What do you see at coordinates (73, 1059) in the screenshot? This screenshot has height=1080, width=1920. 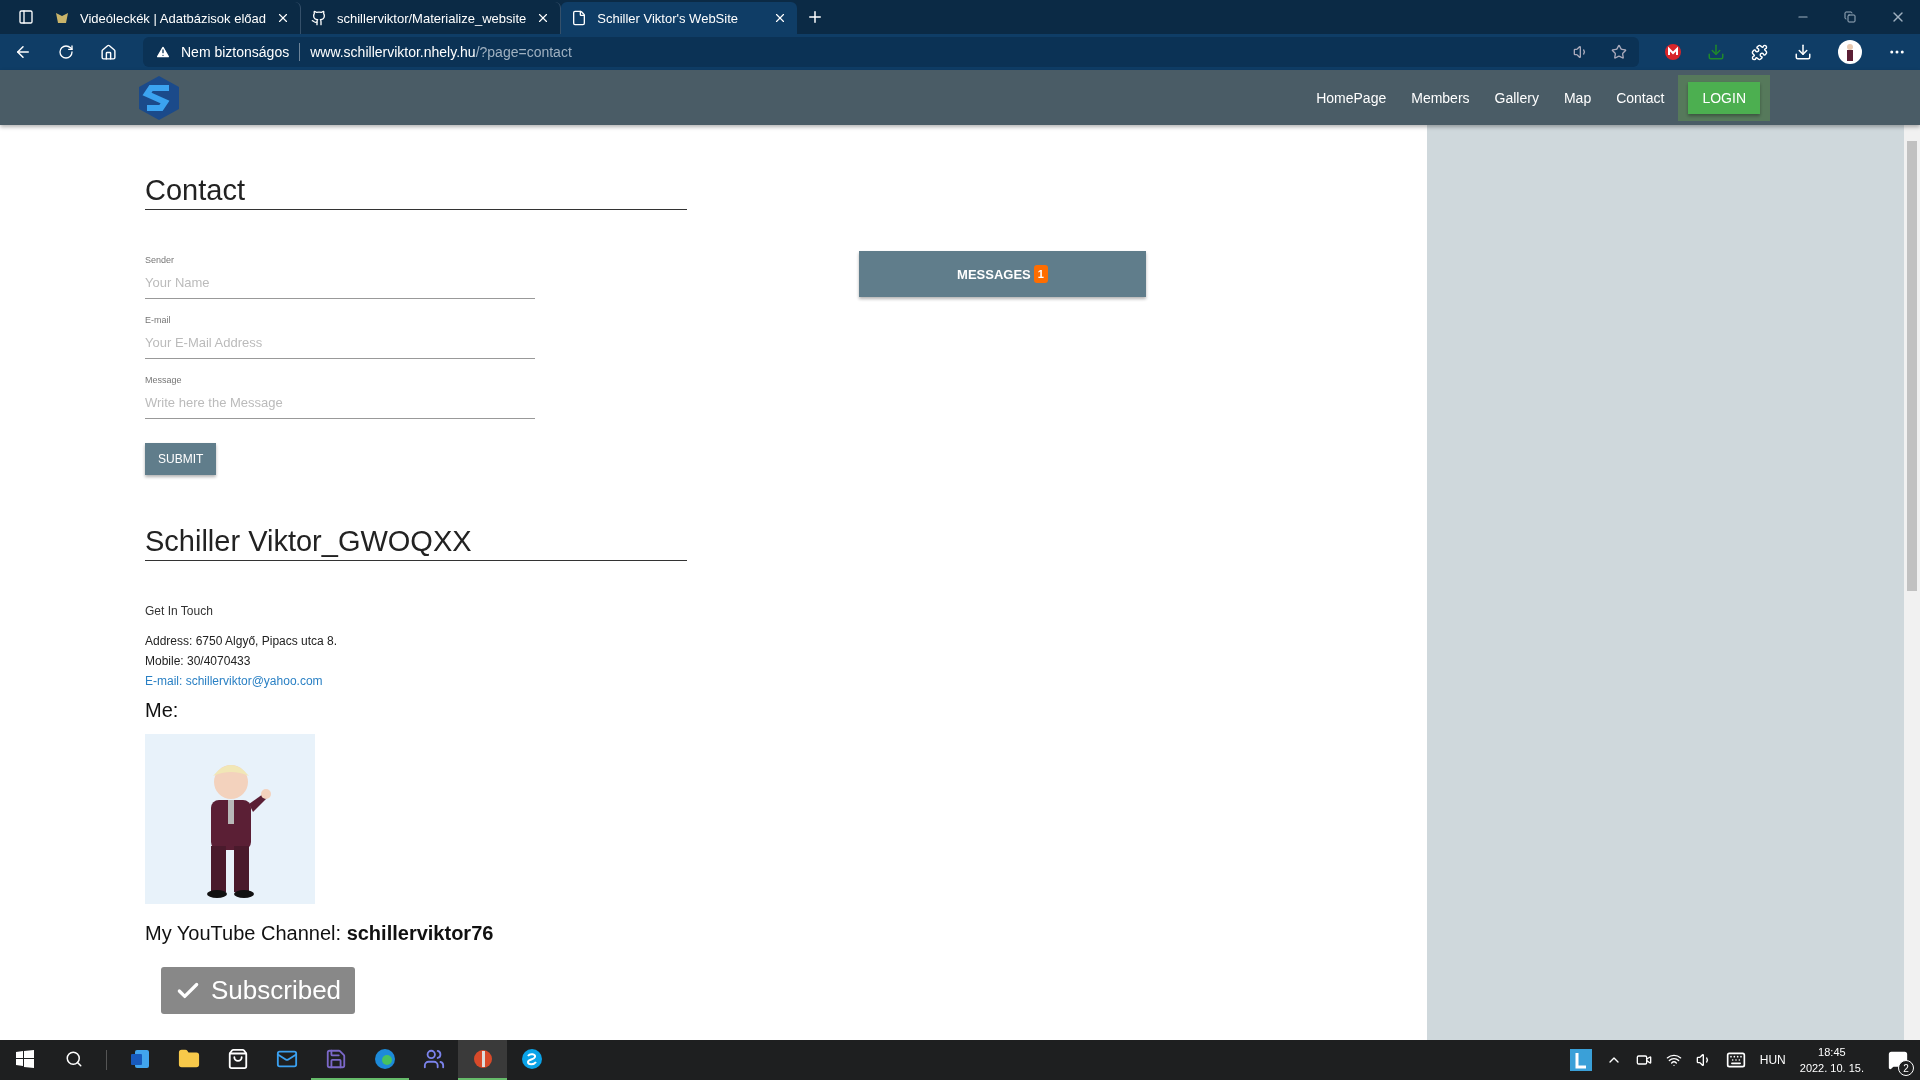 I see `search-icon` at bounding box center [73, 1059].